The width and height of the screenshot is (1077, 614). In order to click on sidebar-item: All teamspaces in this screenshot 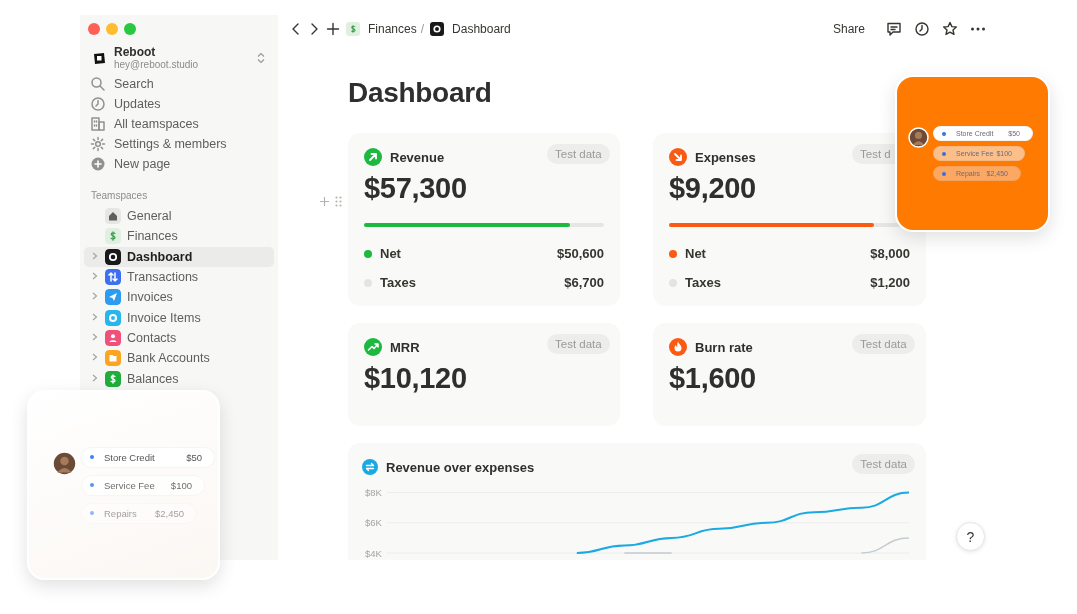, I will do `click(179, 124)`.